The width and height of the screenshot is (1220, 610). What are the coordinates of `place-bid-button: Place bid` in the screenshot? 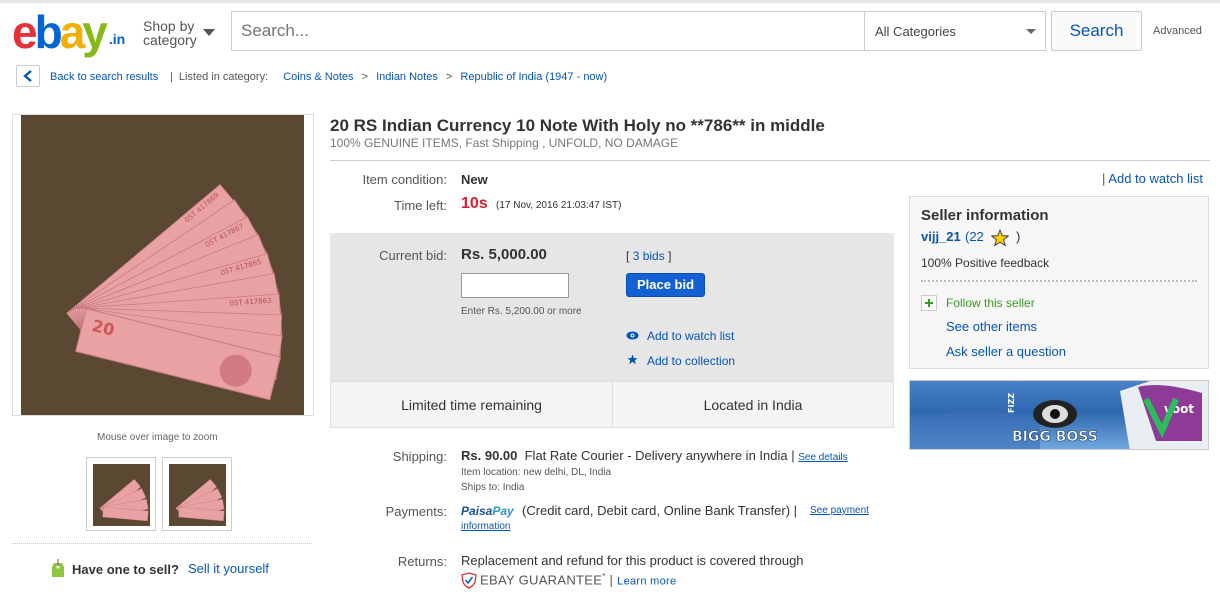 It's located at (665, 285).